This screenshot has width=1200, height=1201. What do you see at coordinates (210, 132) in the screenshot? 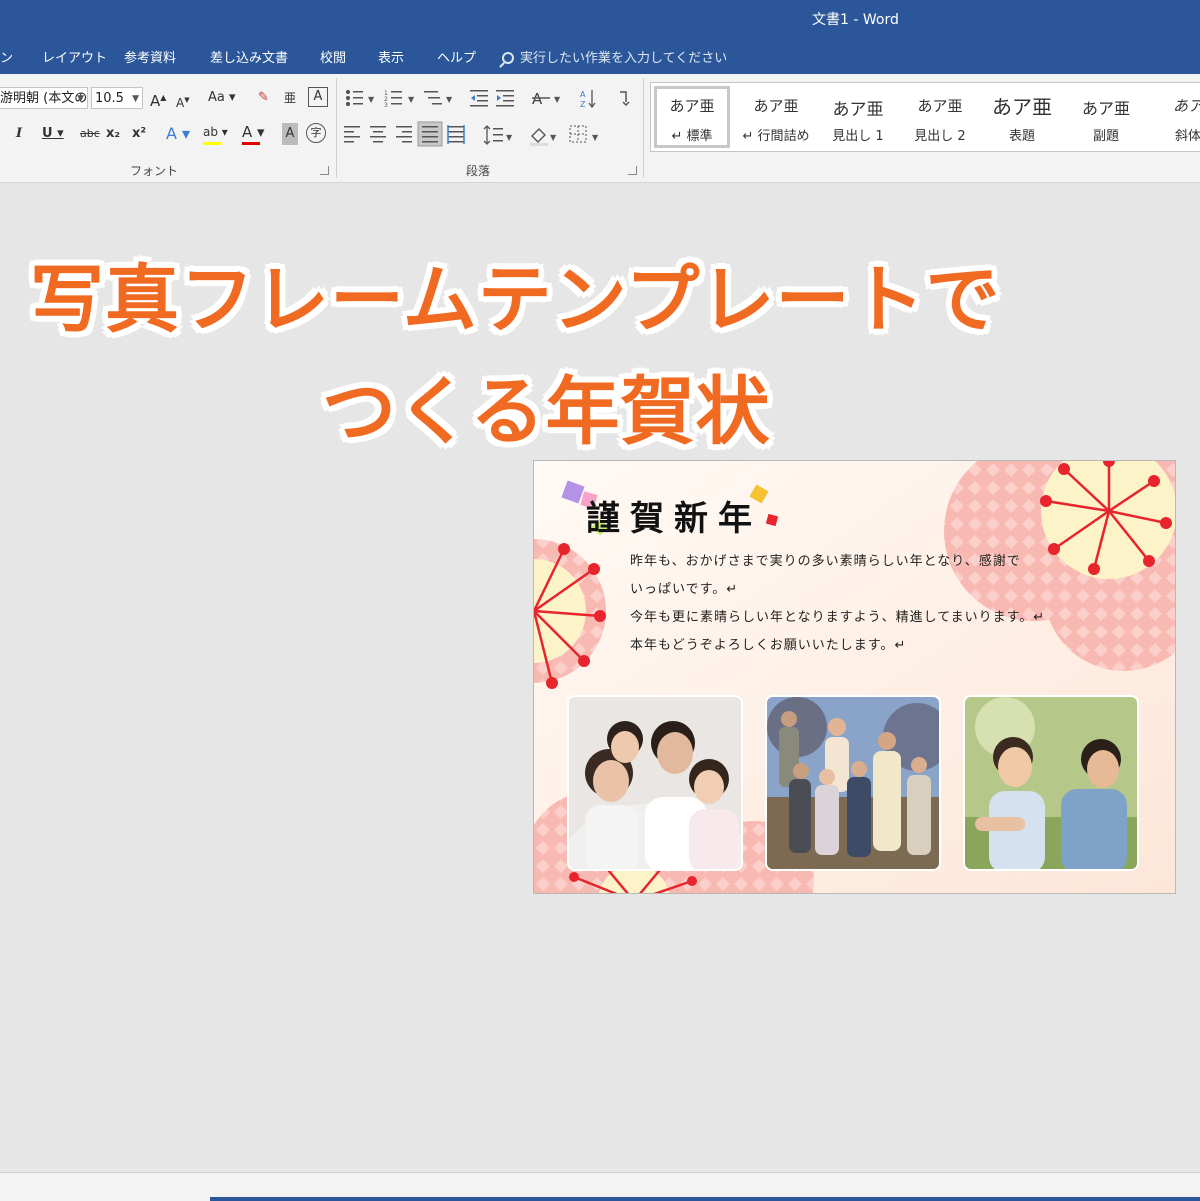
I see `highlighter-icon: ab` at bounding box center [210, 132].